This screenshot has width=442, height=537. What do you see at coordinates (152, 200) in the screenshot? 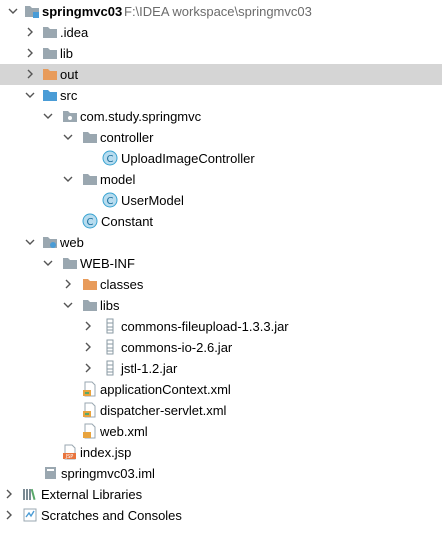
I see `user-model-label: UserModel` at bounding box center [152, 200].